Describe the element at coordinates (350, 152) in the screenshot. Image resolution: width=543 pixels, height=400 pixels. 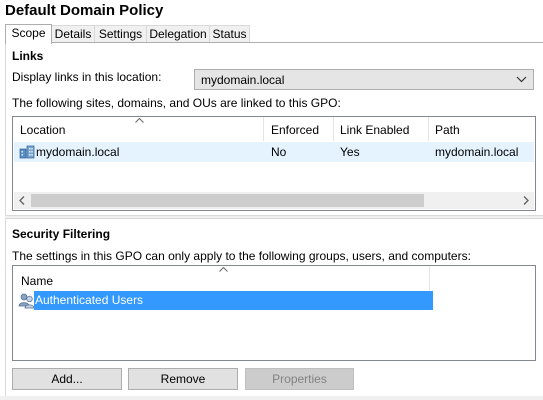
I see `cell-link-enabled: Yes` at that location.